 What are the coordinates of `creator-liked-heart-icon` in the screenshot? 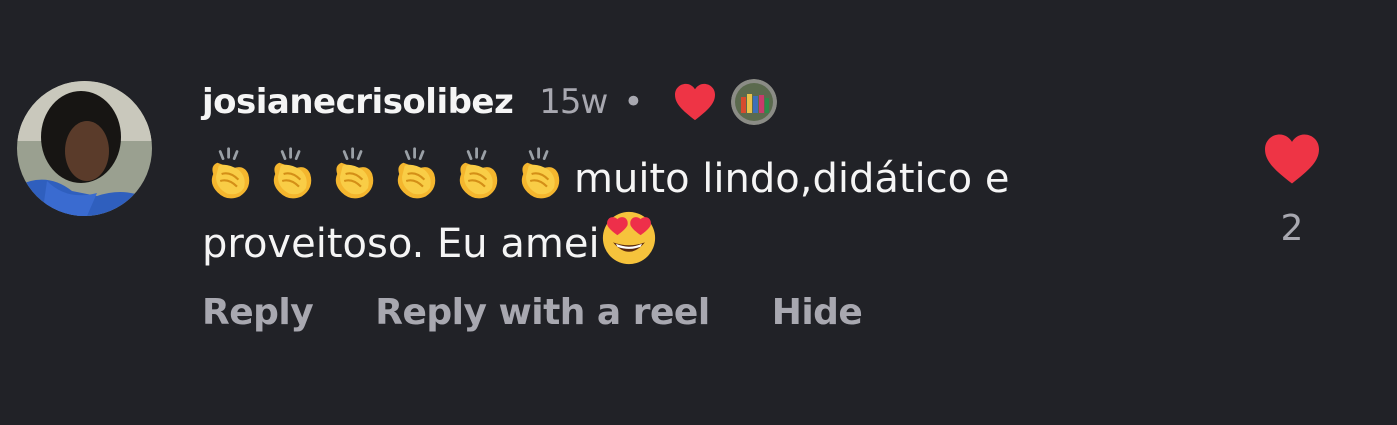 It's located at (695, 102).